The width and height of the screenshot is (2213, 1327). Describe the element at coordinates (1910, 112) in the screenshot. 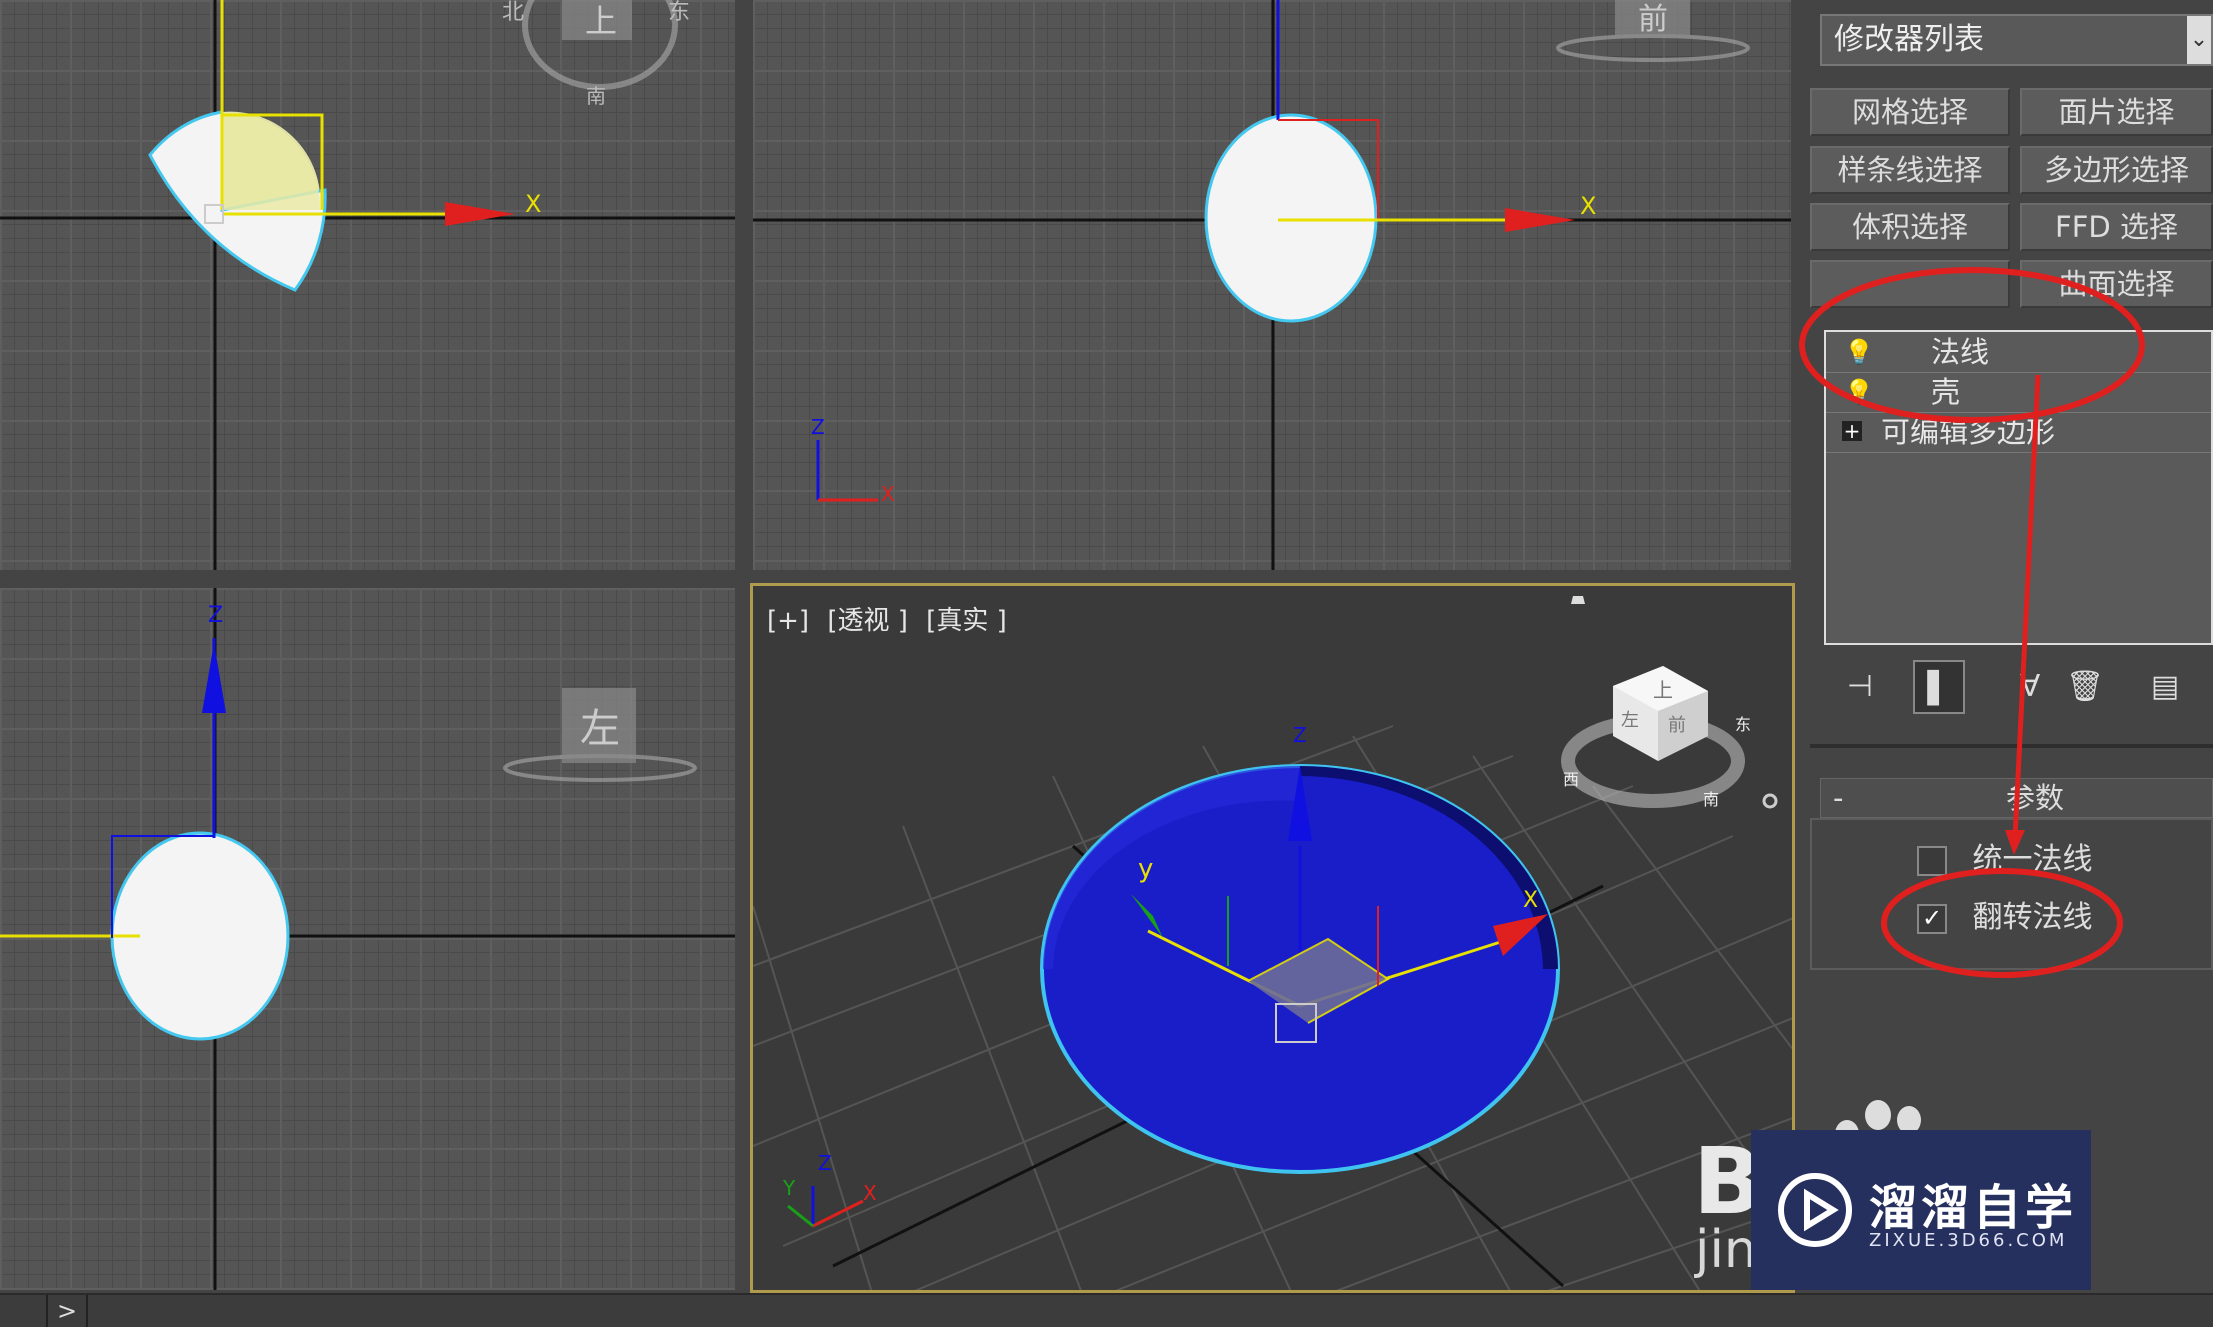

I see `mesh-select-button: 网格选择` at that location.